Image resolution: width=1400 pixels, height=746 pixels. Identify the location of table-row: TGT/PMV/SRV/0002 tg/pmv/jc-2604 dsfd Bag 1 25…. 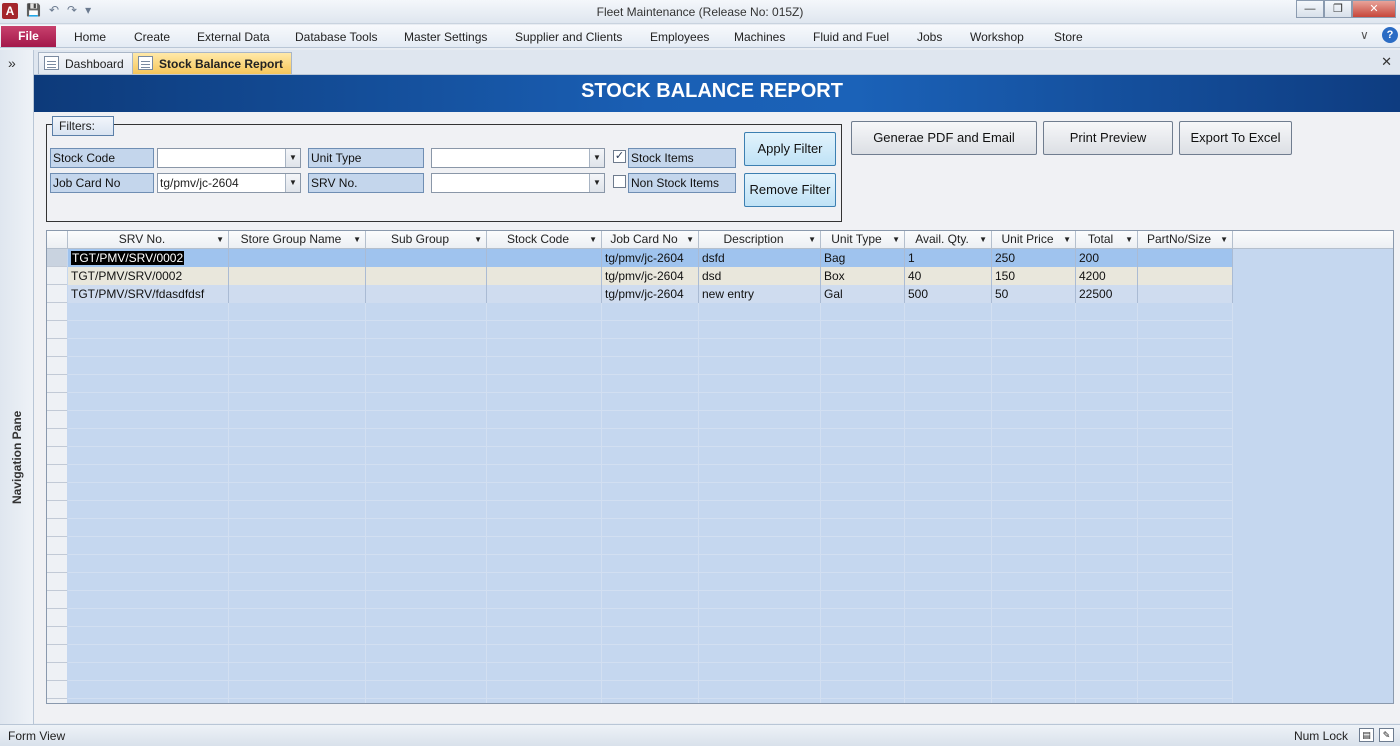
(650, 258).